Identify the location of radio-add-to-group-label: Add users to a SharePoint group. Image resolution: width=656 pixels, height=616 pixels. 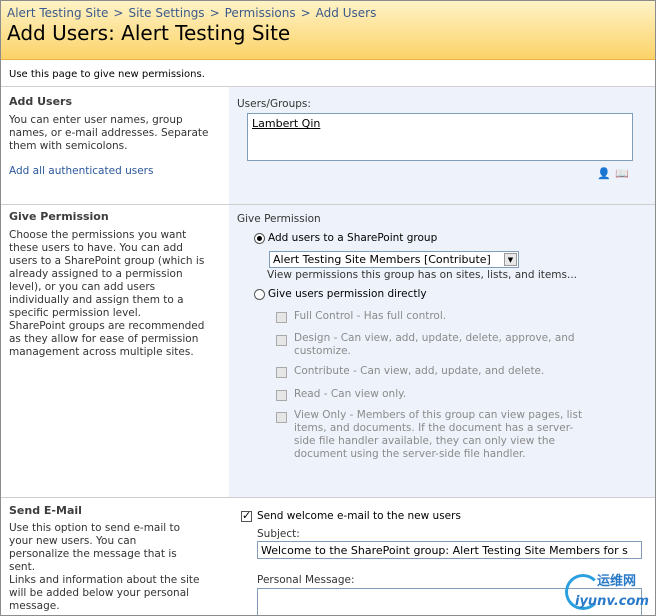
(353, 238).